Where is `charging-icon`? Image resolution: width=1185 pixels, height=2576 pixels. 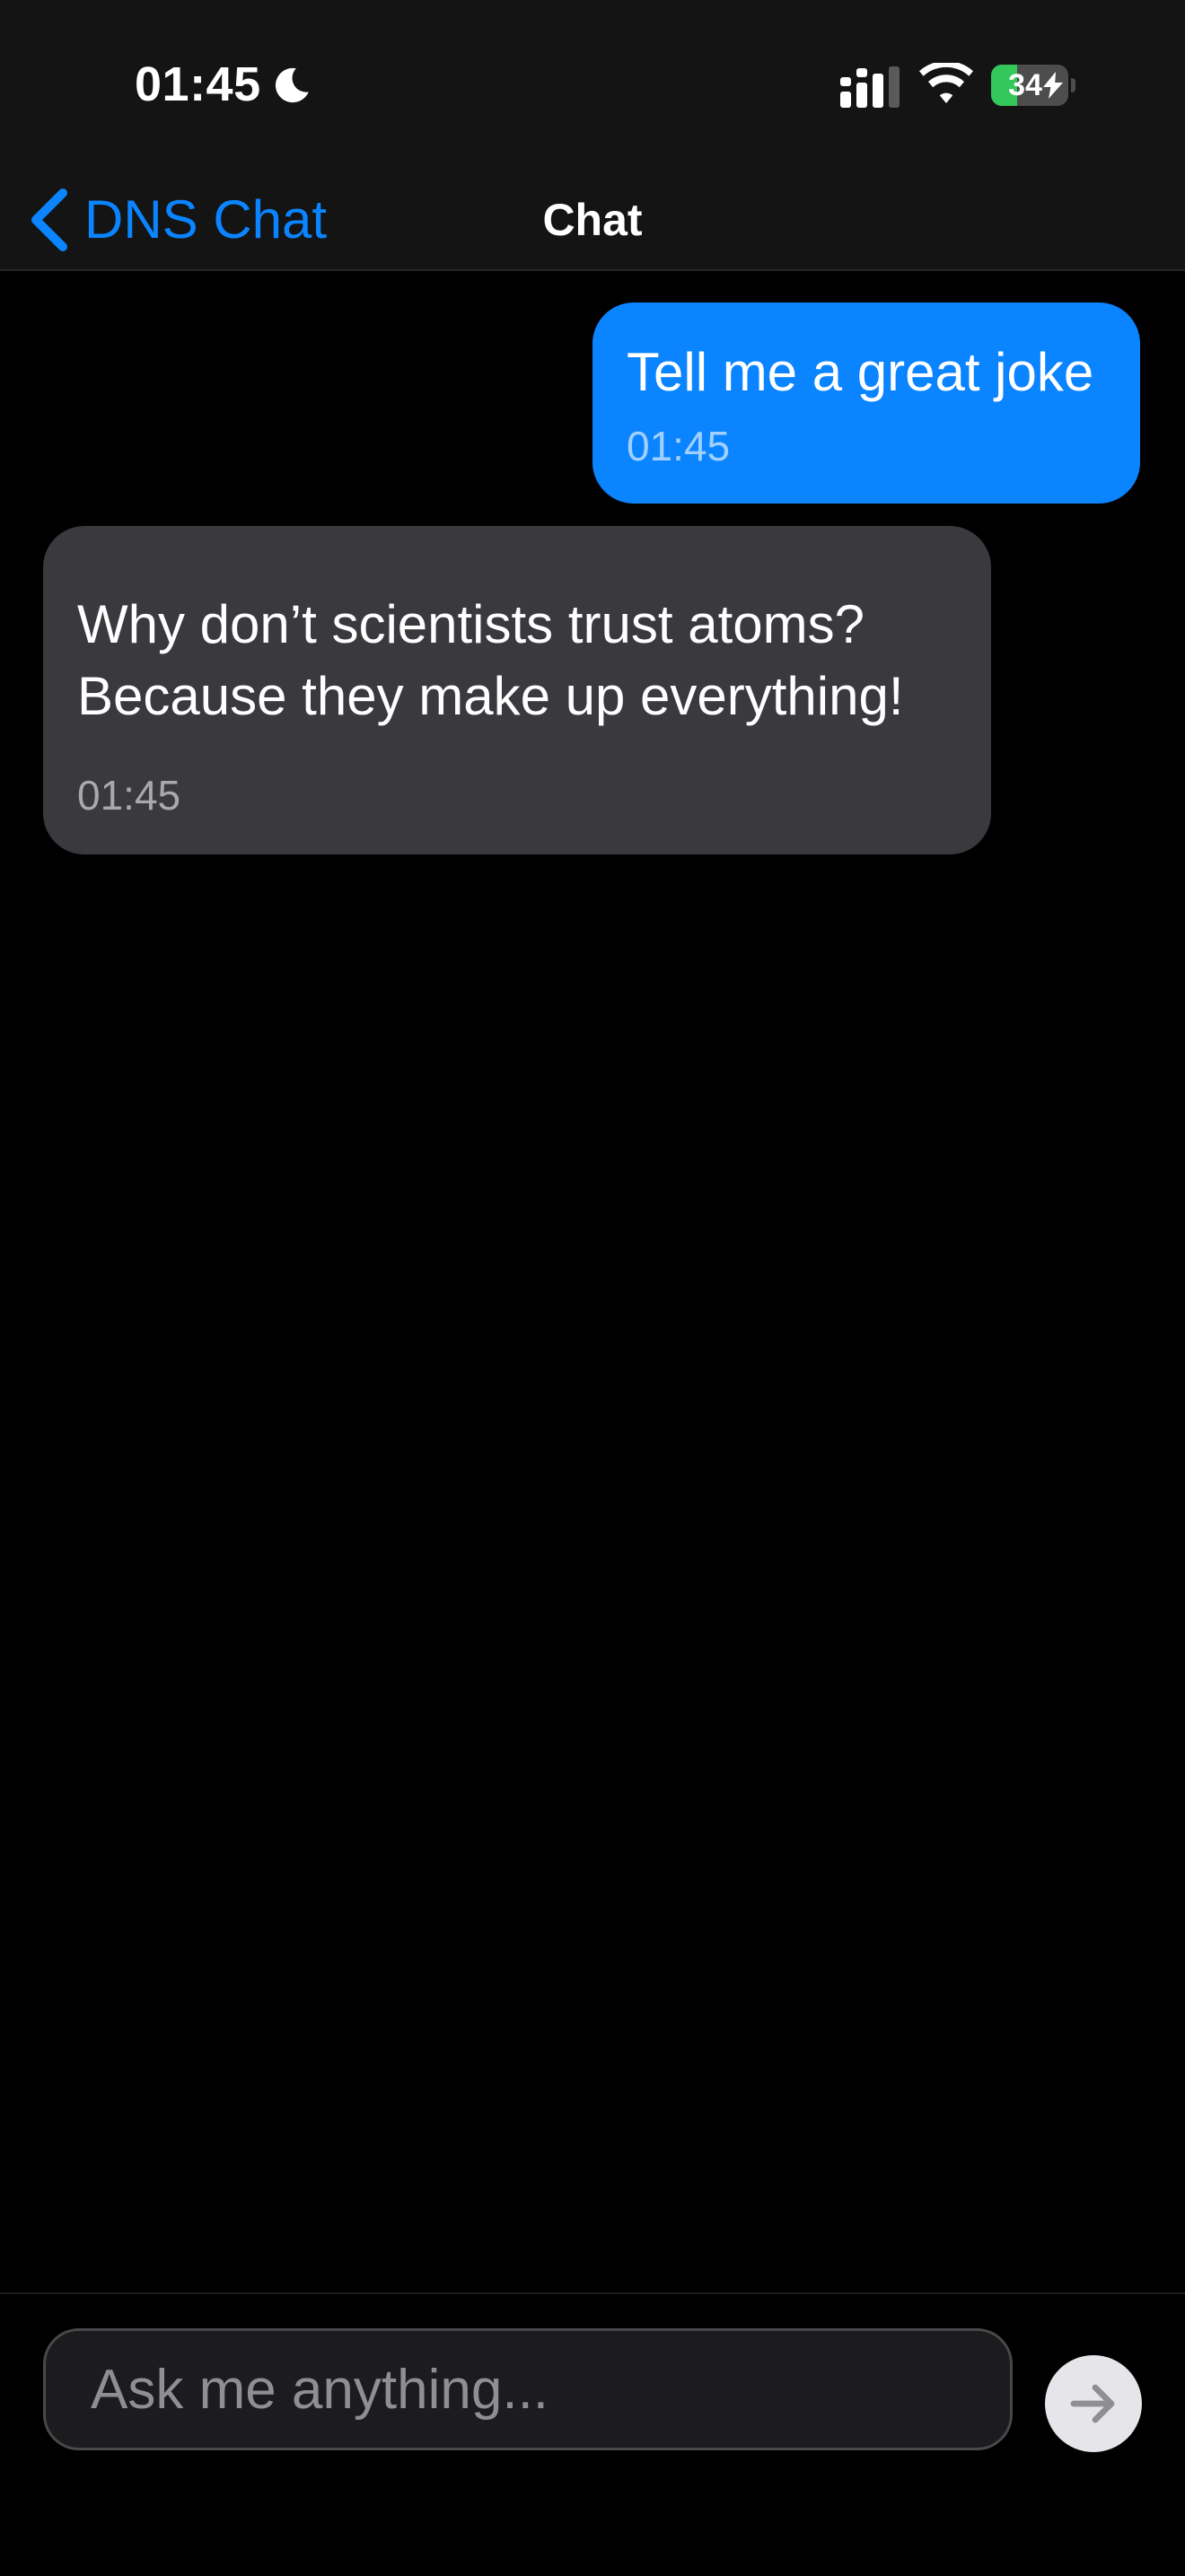
charging-icon is located at coordinates (1053, 85).